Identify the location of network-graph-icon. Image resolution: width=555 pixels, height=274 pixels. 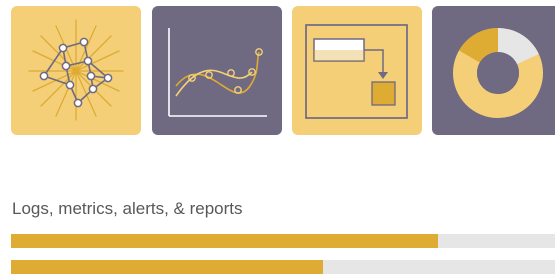
(76, 70).